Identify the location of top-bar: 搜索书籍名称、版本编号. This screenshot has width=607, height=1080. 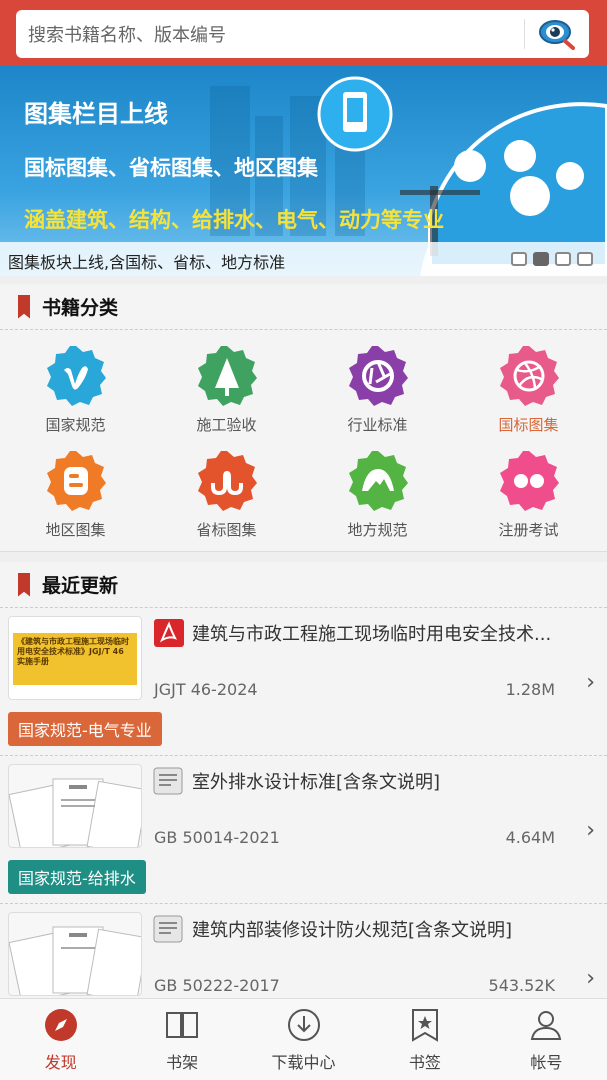
(303, 33).